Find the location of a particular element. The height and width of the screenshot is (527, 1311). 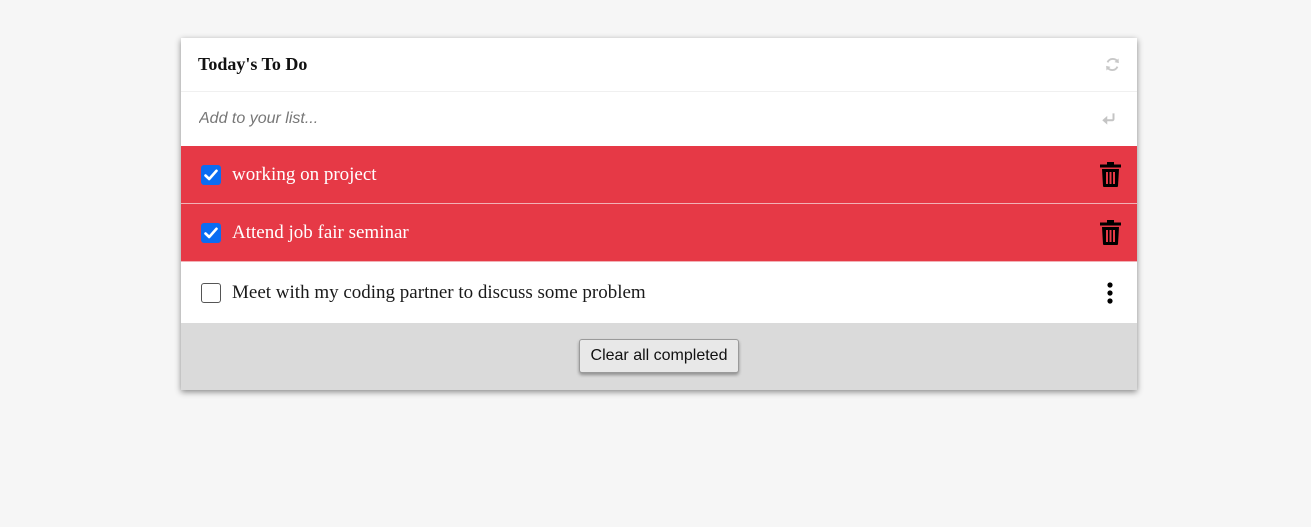

todo-text: Attend job fair seminar is located at coordinates (320, 232).